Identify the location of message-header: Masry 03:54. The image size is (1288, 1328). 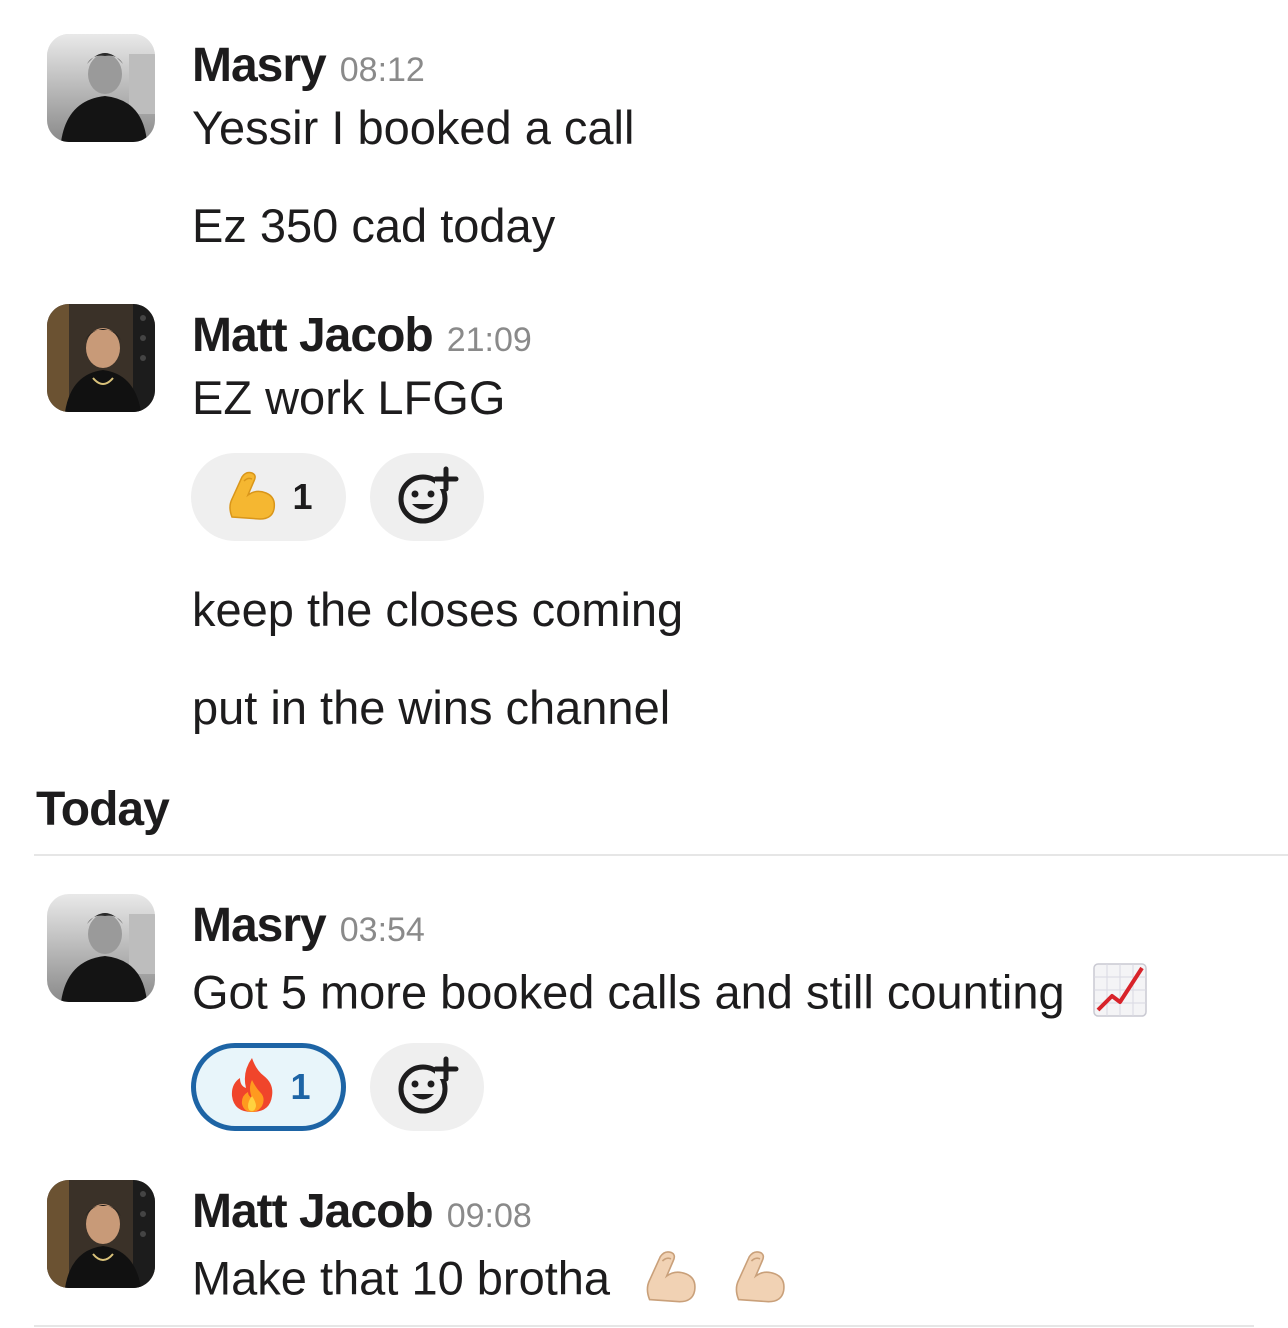
(308, 925).